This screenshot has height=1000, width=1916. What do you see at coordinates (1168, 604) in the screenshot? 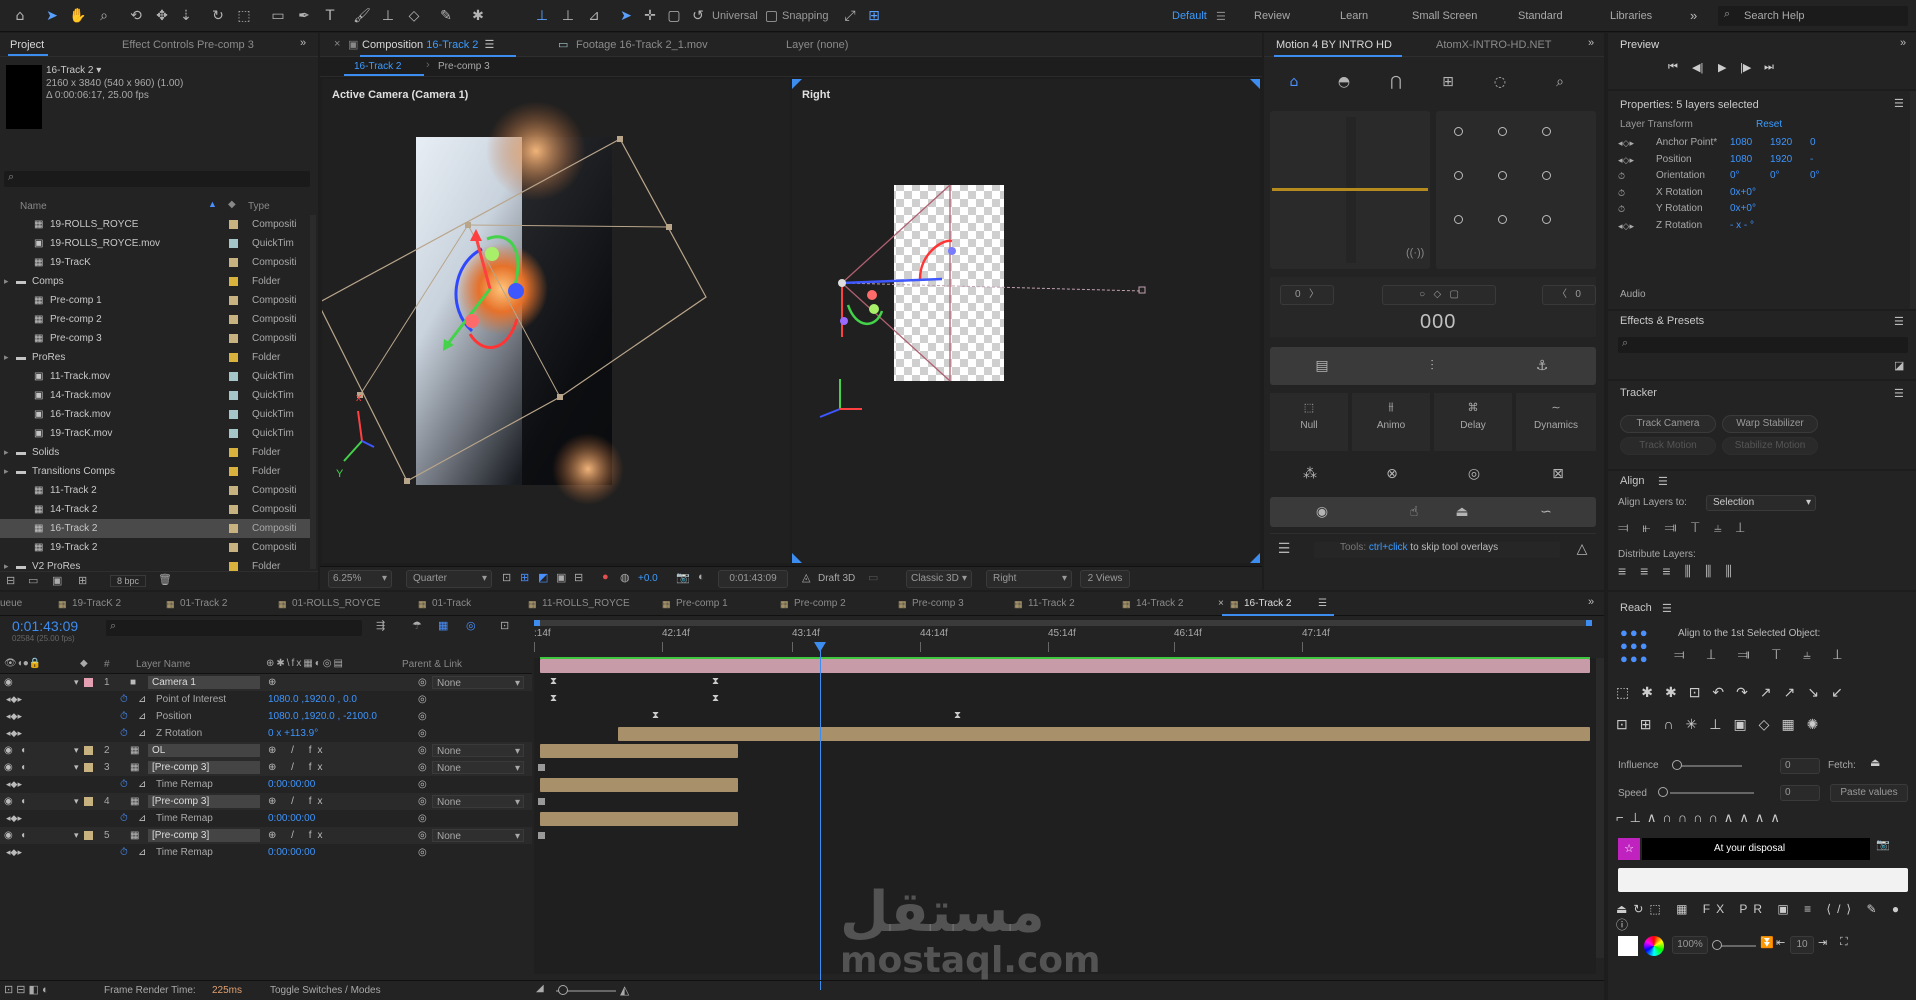
I see `timeline-tab: ▦ 14-Track 2` at bounding box center [1168, 604].